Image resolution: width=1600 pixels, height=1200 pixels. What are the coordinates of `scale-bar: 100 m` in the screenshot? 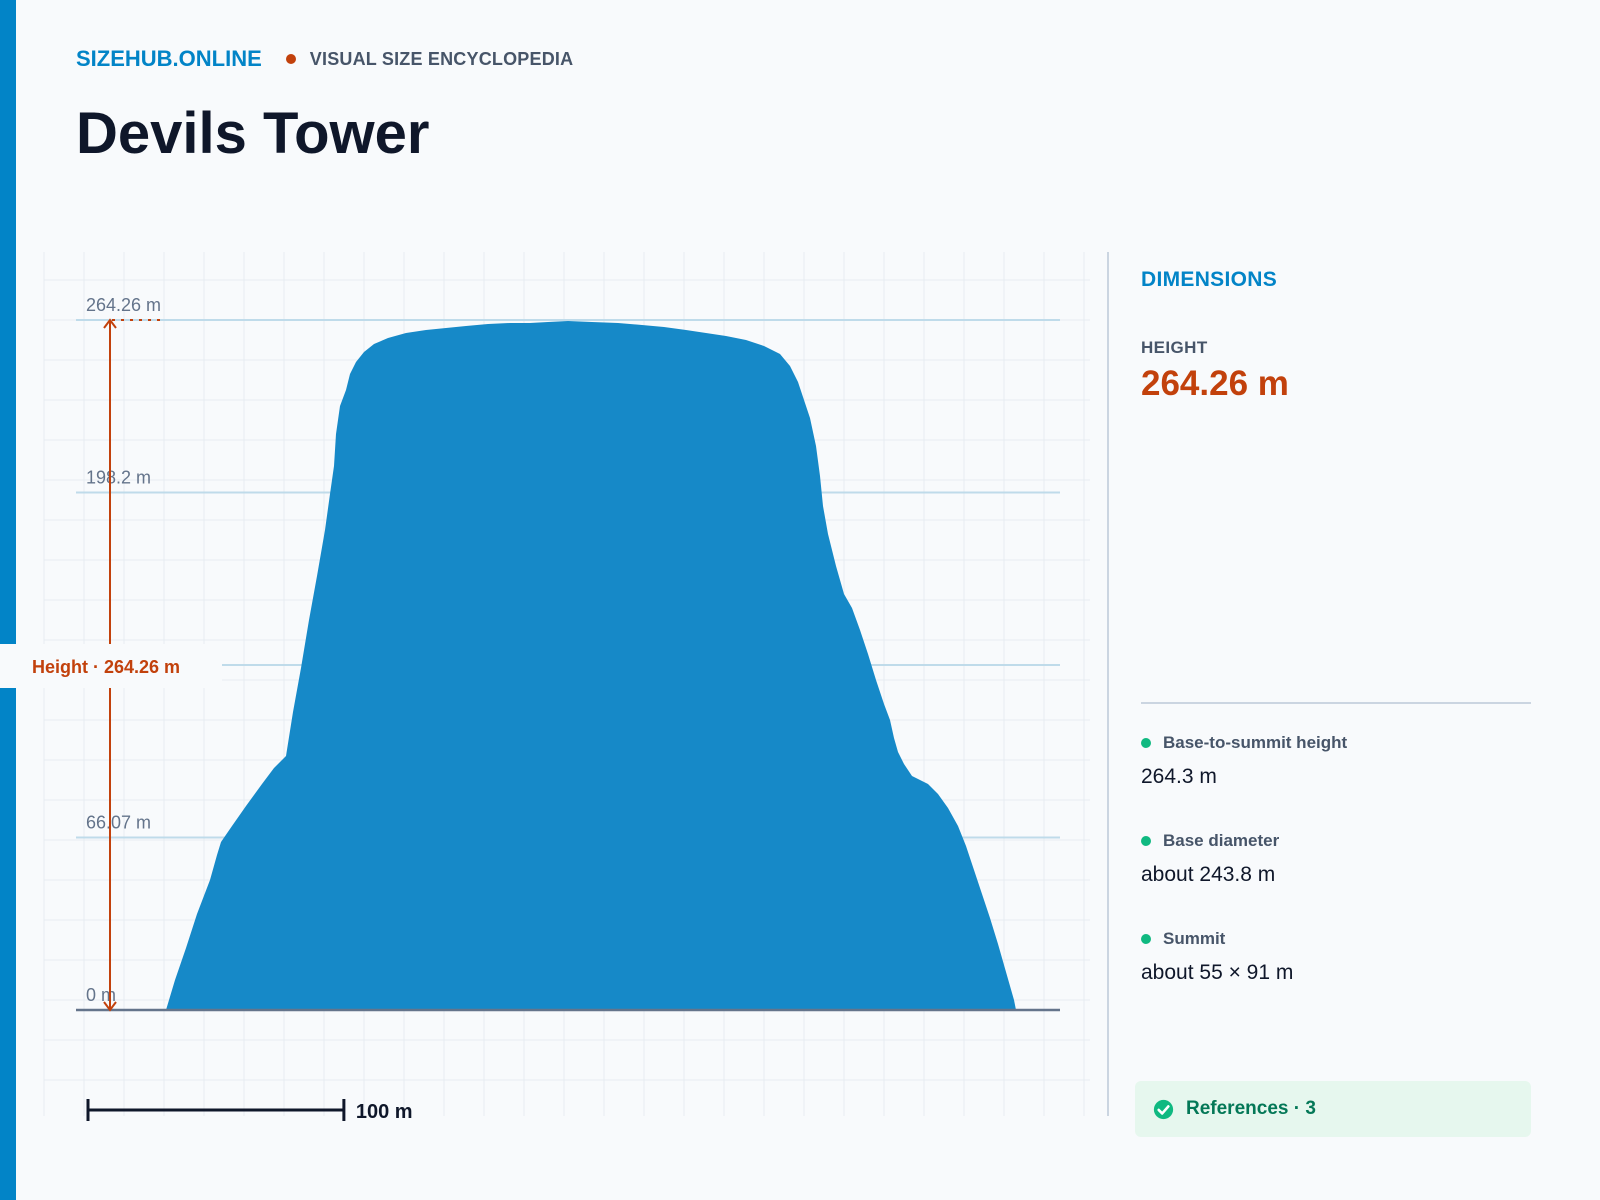 It's located at (249, 1111).